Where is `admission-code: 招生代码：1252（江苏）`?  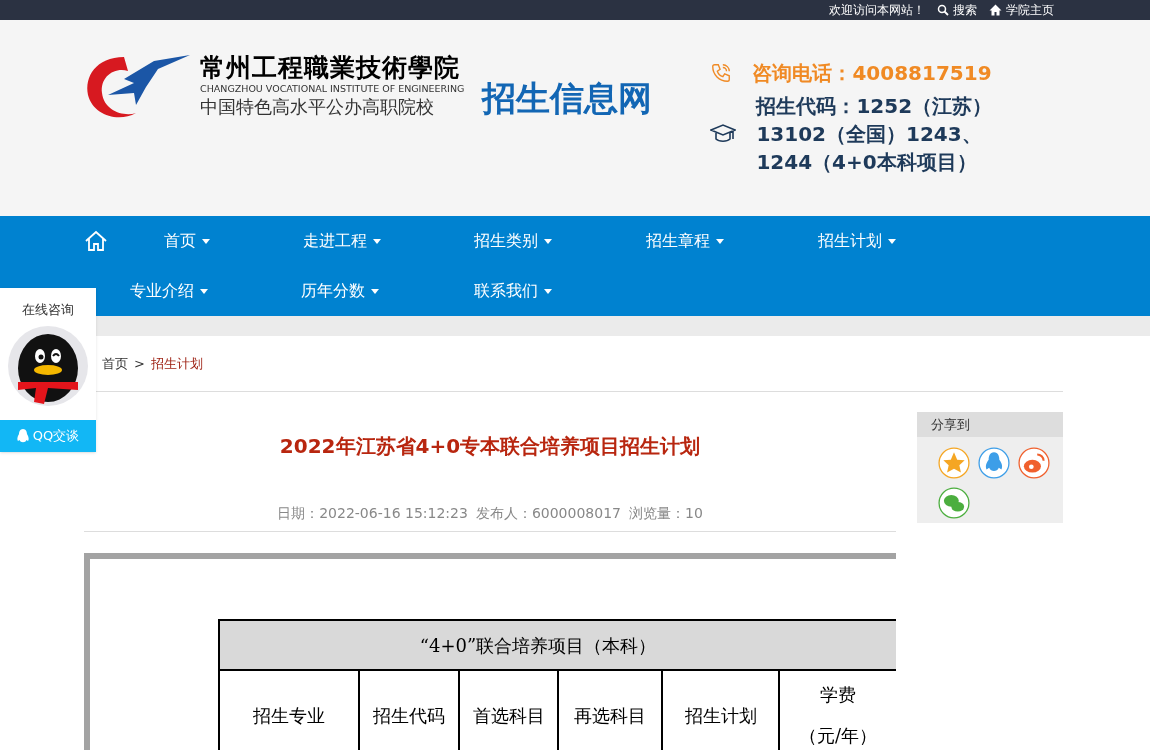
admission-code: 招生代码：1252（江苏） is located at coordinates (874, 106).